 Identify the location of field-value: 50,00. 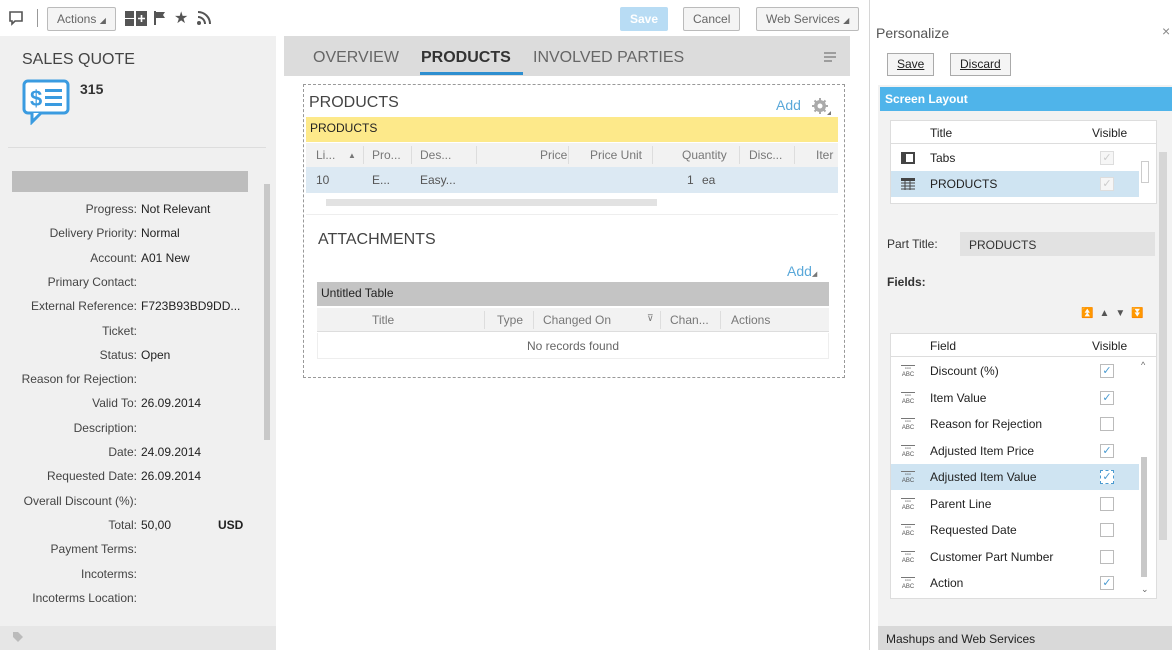
(156, 525).